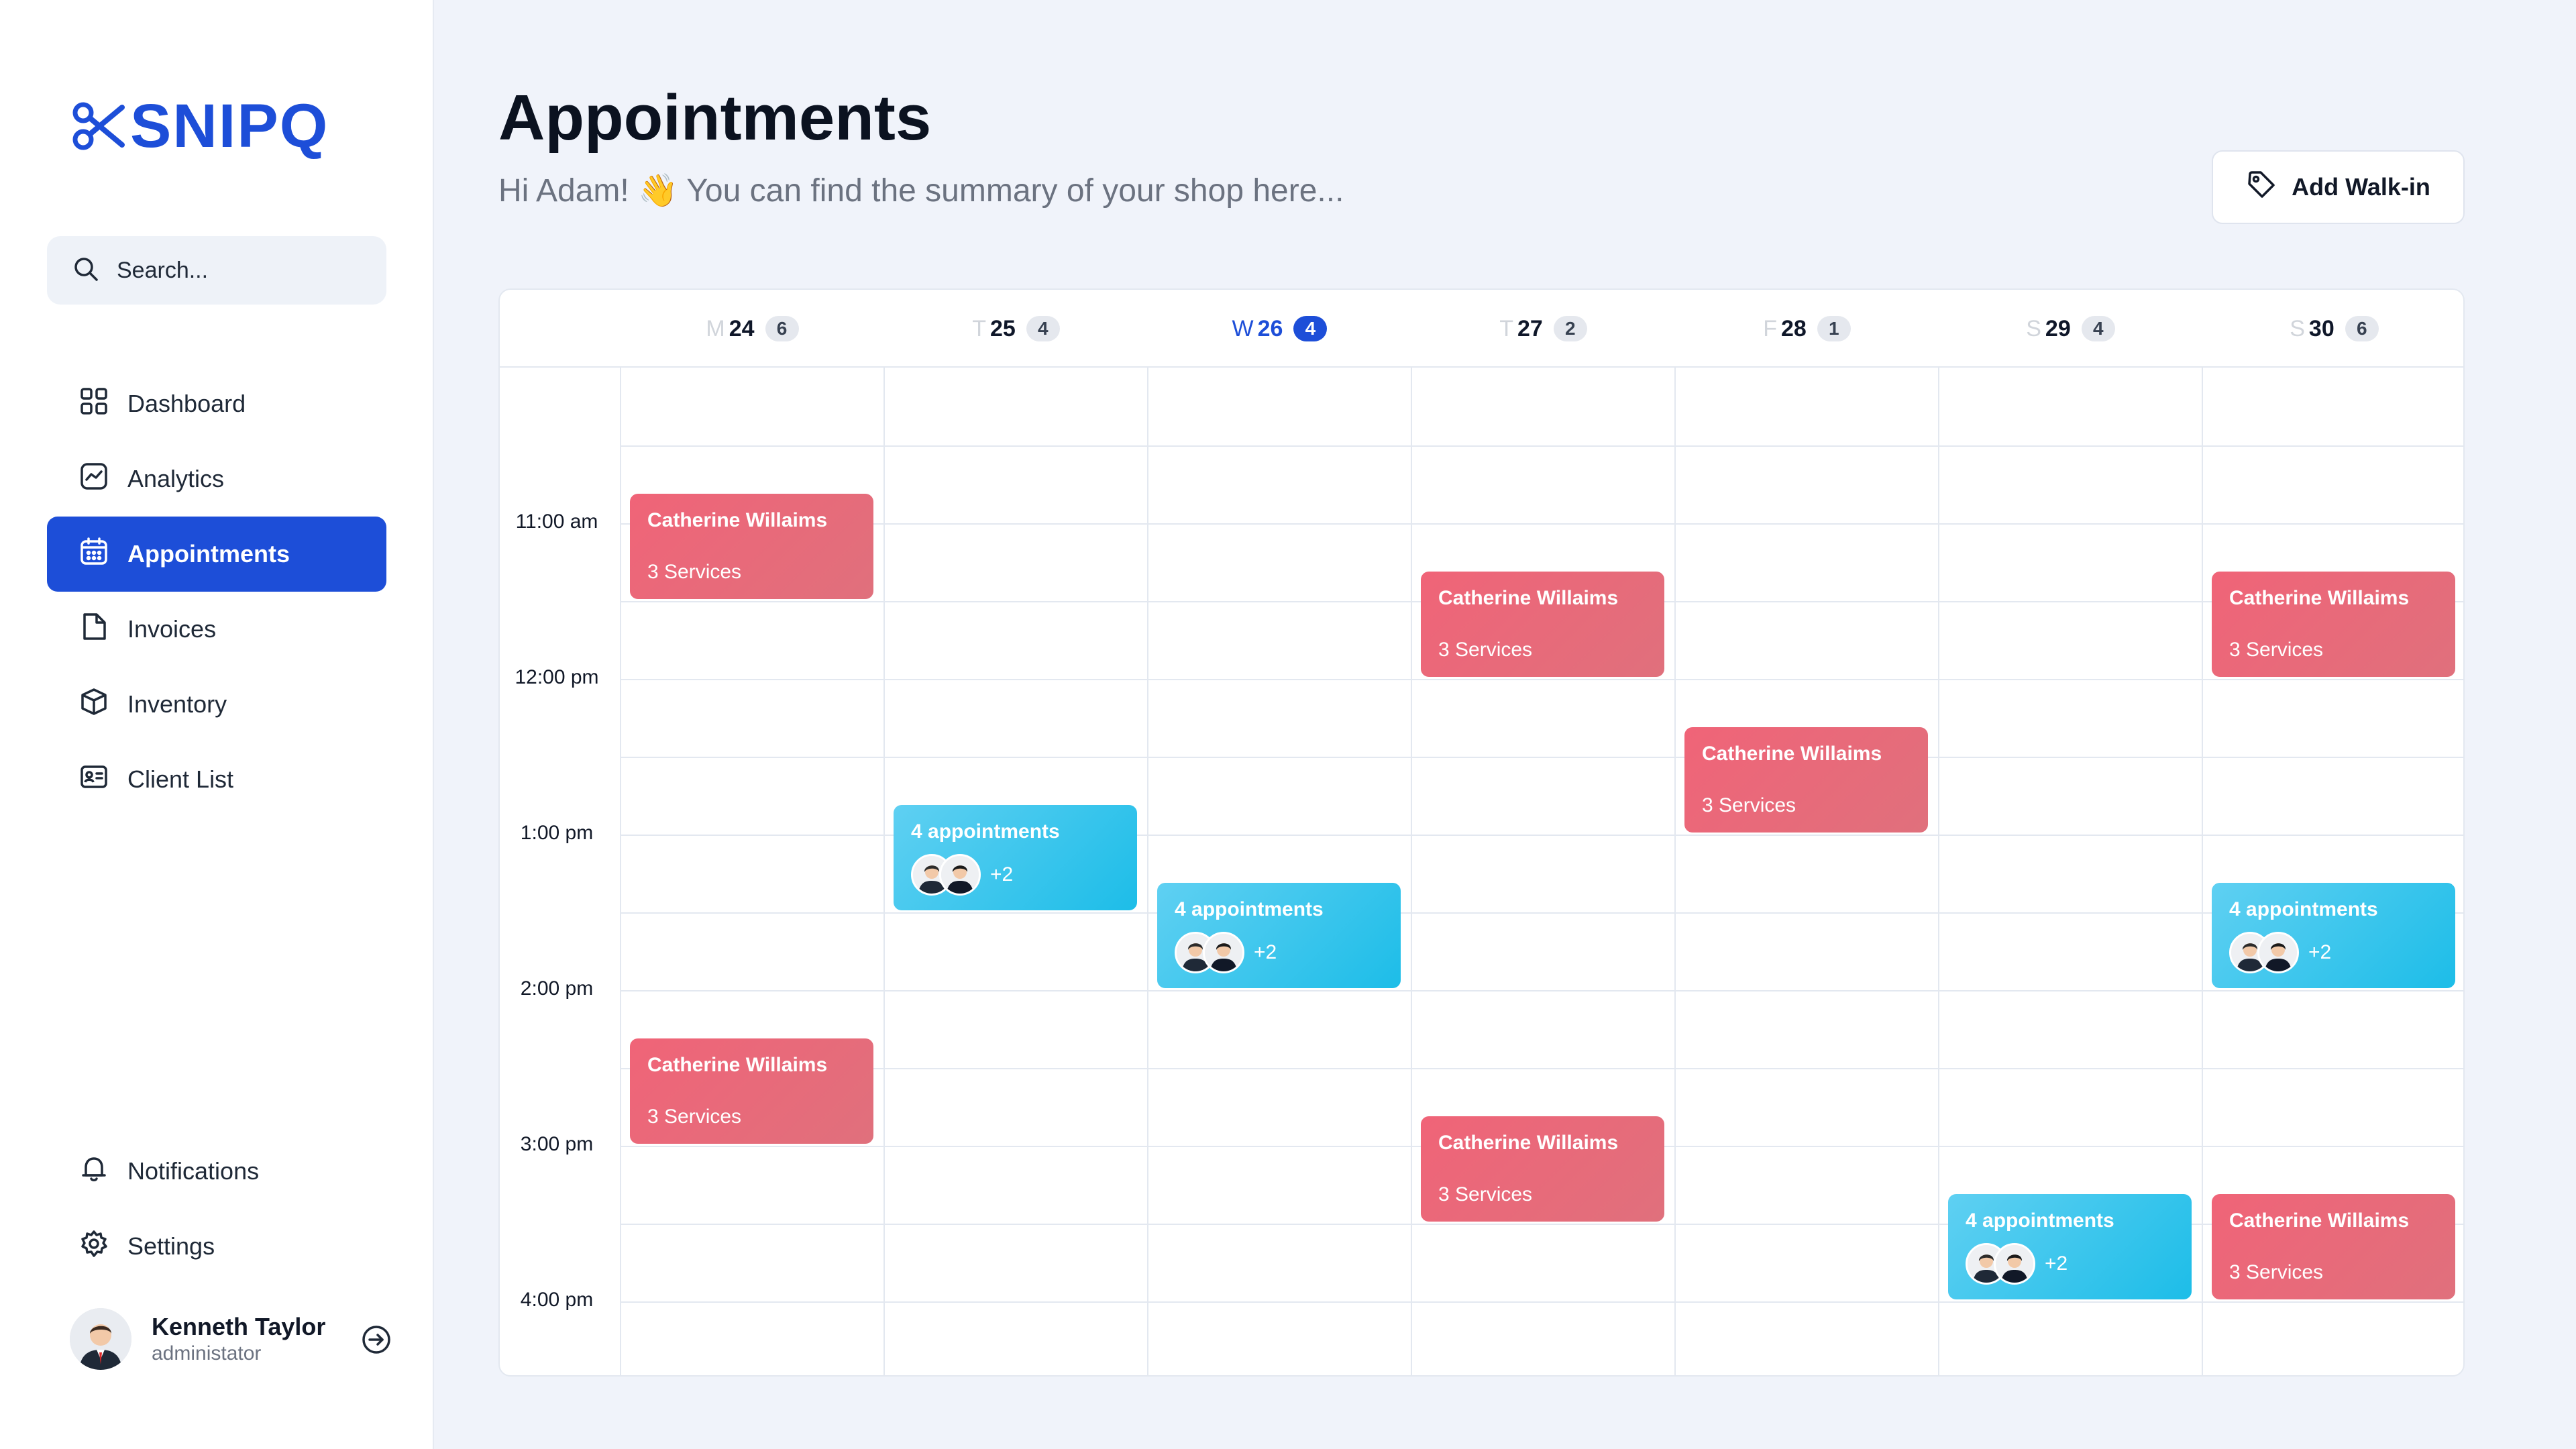 This screenshot has height=1449, width=2576. Describe the element at coordinates (103, 629) in the screenshot. I see `document-icon` at that location.